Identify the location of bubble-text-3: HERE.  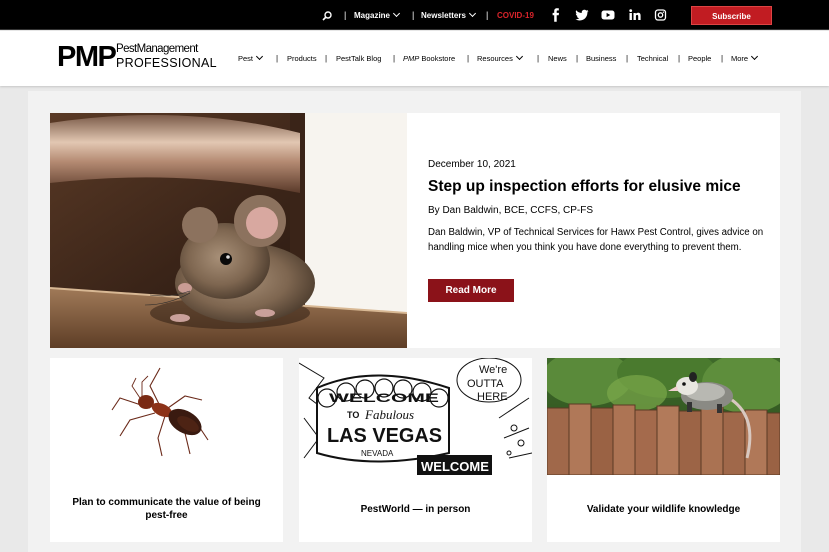
(492, 397).